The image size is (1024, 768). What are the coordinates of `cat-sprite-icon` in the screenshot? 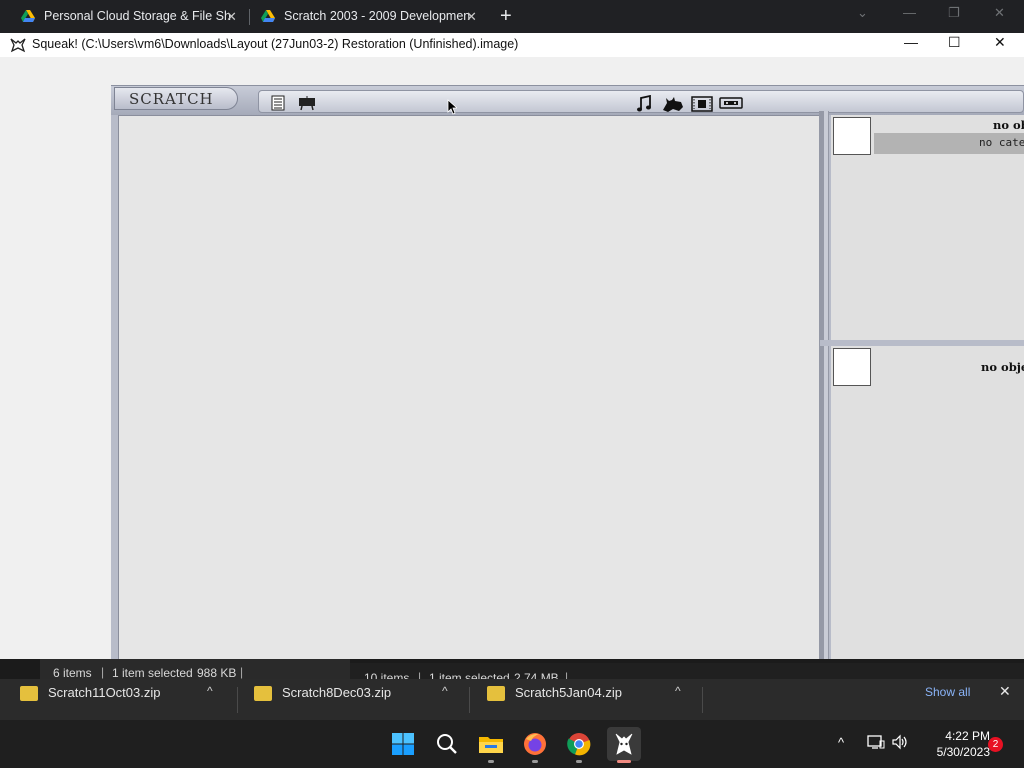 It's located at (673, 103).